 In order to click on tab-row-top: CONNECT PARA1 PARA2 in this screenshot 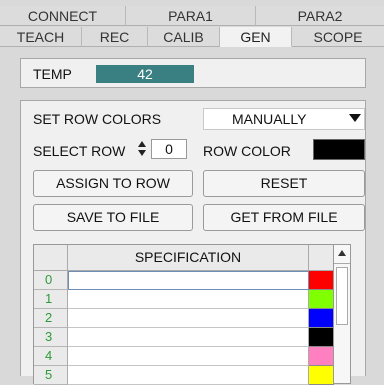, I will do `click(192, 16)`.